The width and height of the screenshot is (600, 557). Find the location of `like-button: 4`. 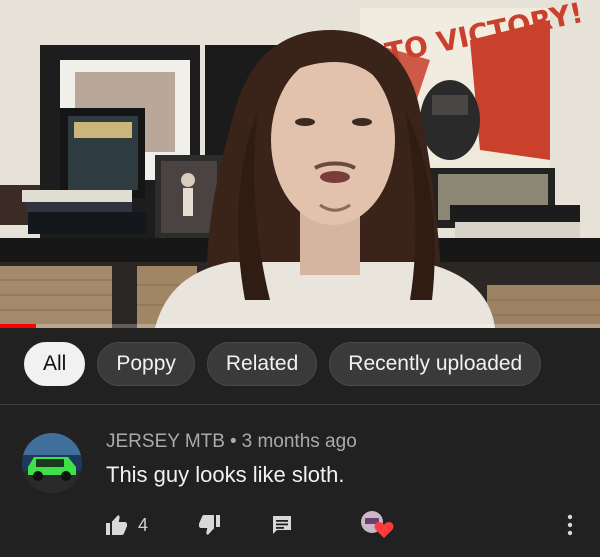

like-button: 4 is located at coordinates (126, 525).